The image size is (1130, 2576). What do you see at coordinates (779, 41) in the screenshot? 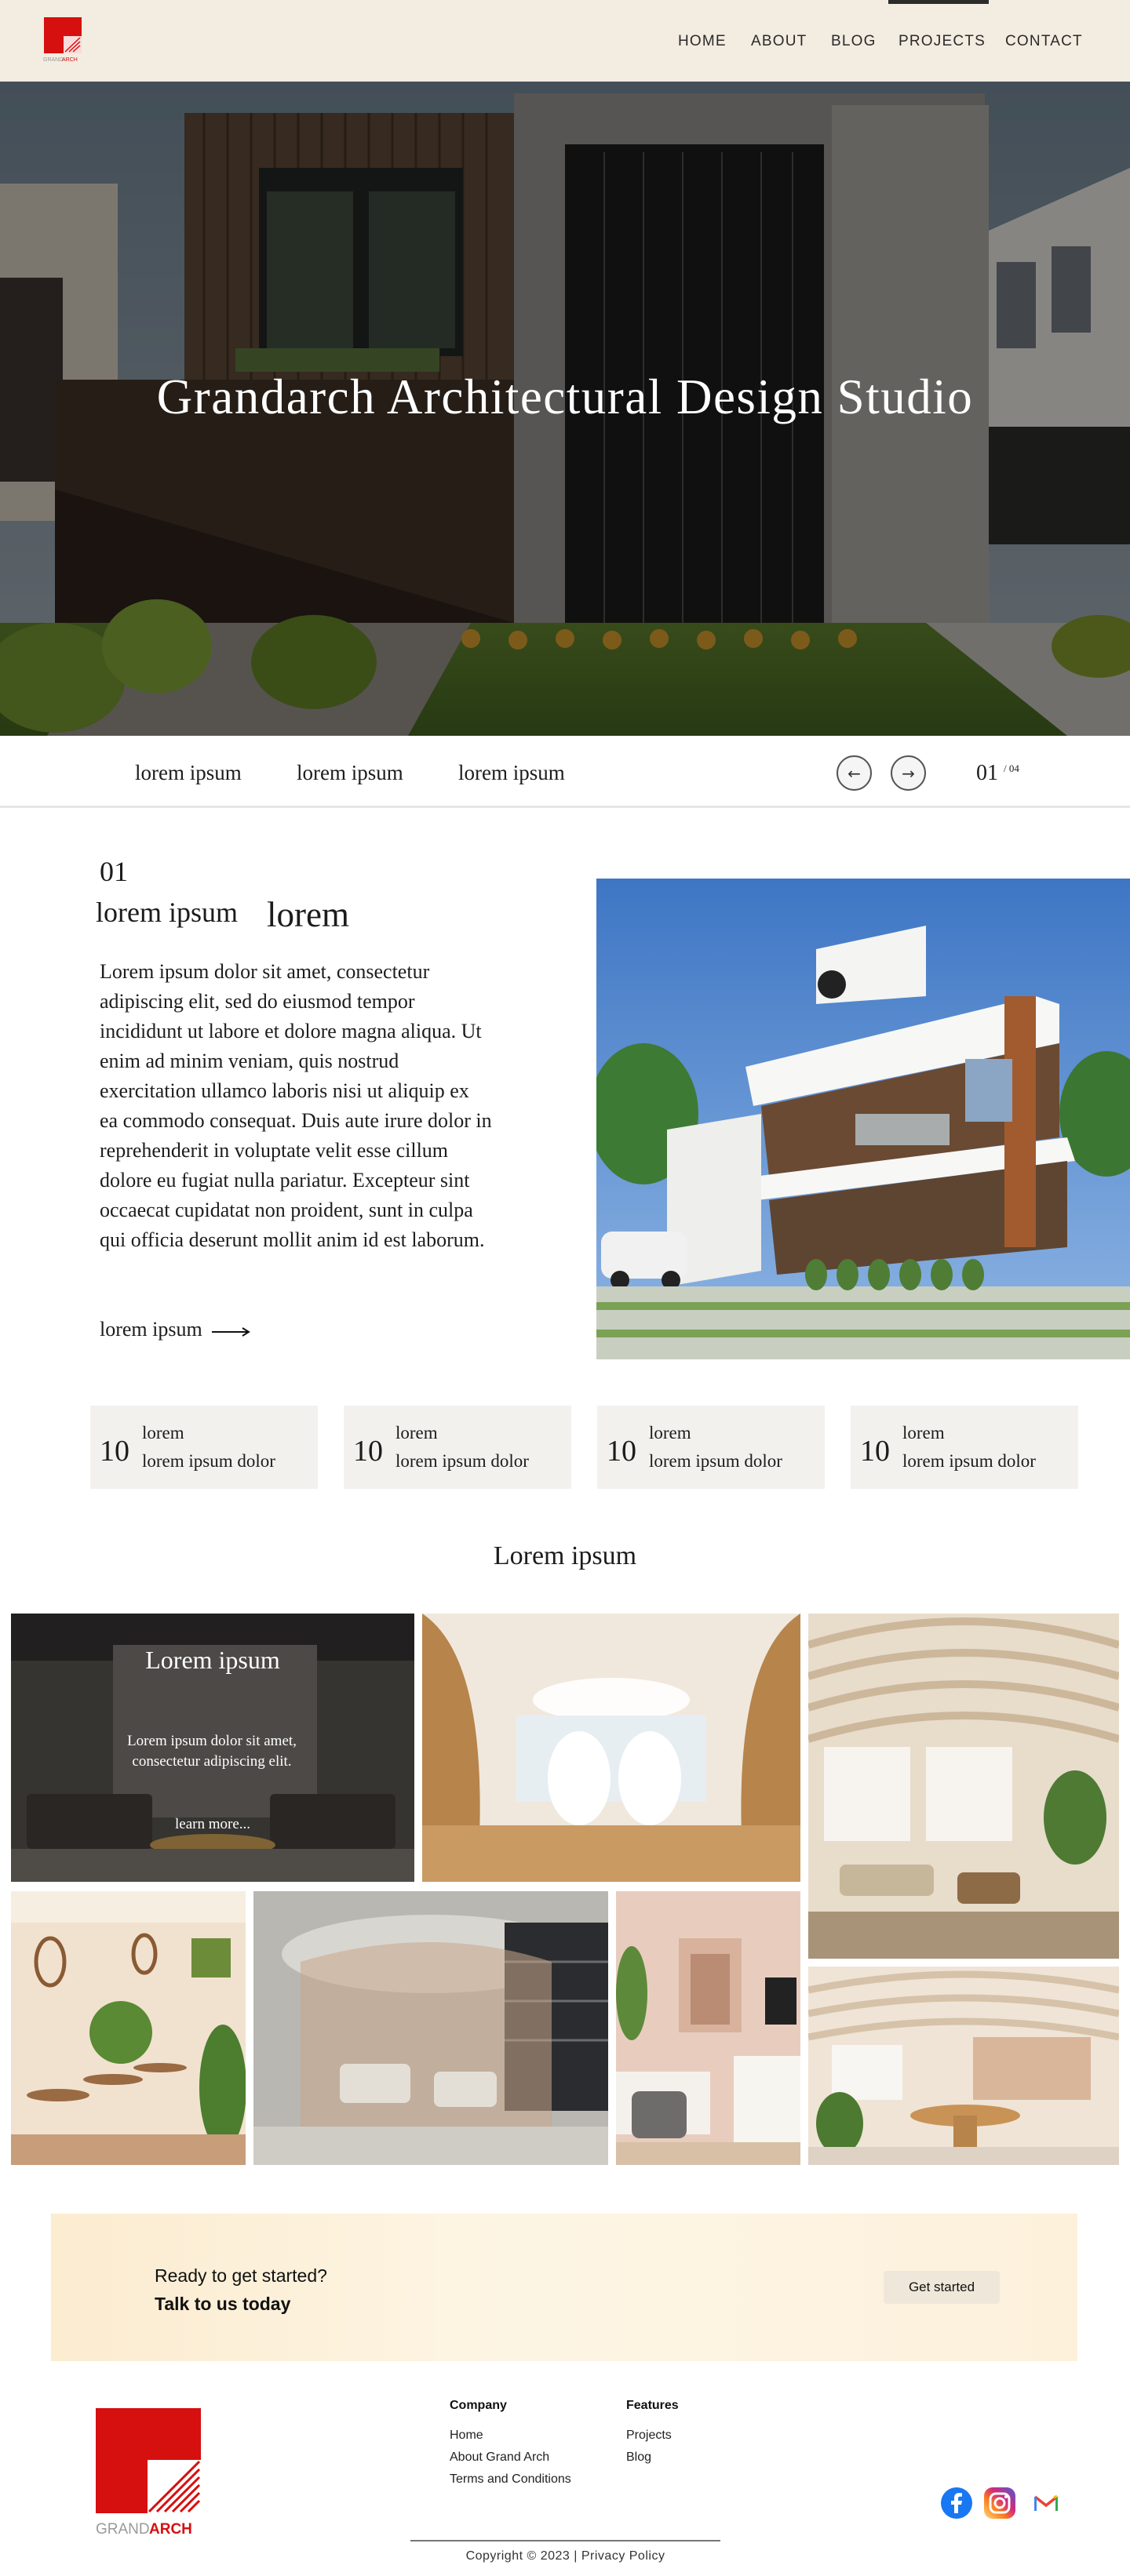
I see `nav-about: ABOUT` at bounding box center [779, 41].